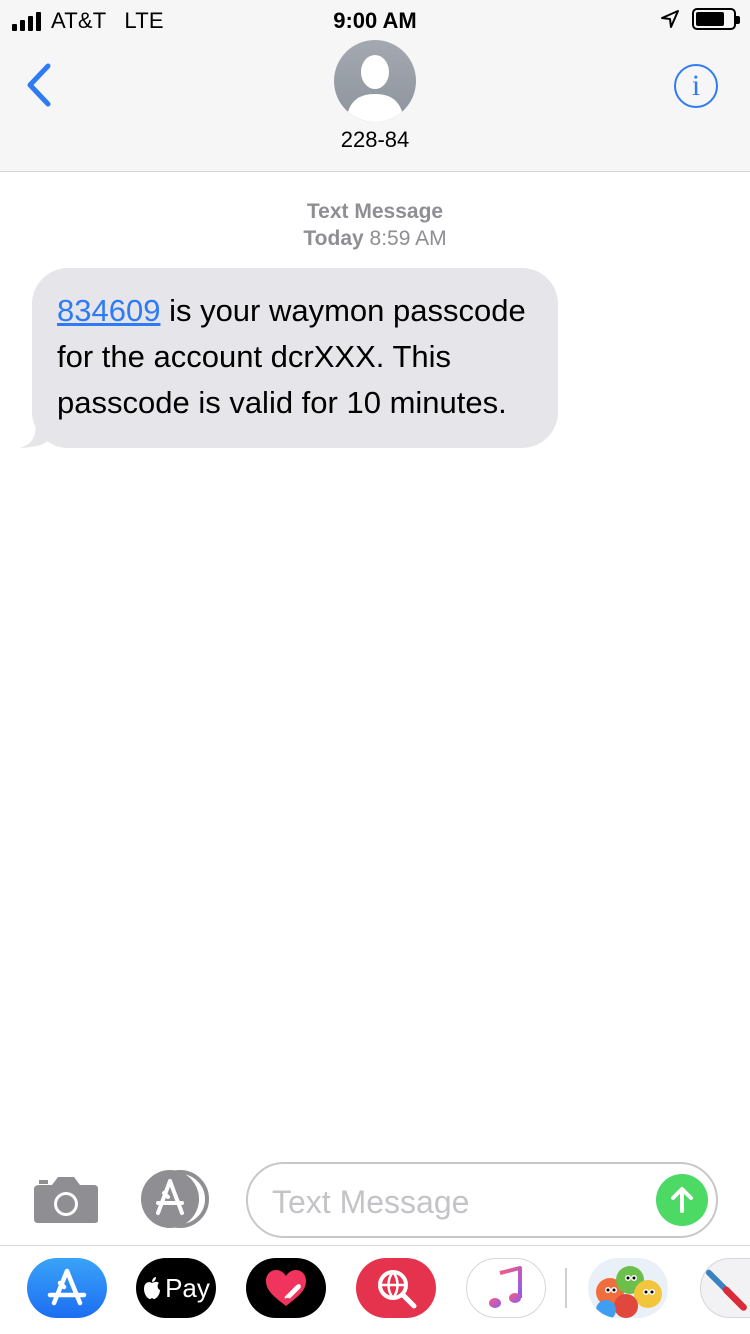 Image resolution: width=750 pixels, height=1334 pixels. I want to click on imessage-app-drawer: Pay, so click(375, 1289).